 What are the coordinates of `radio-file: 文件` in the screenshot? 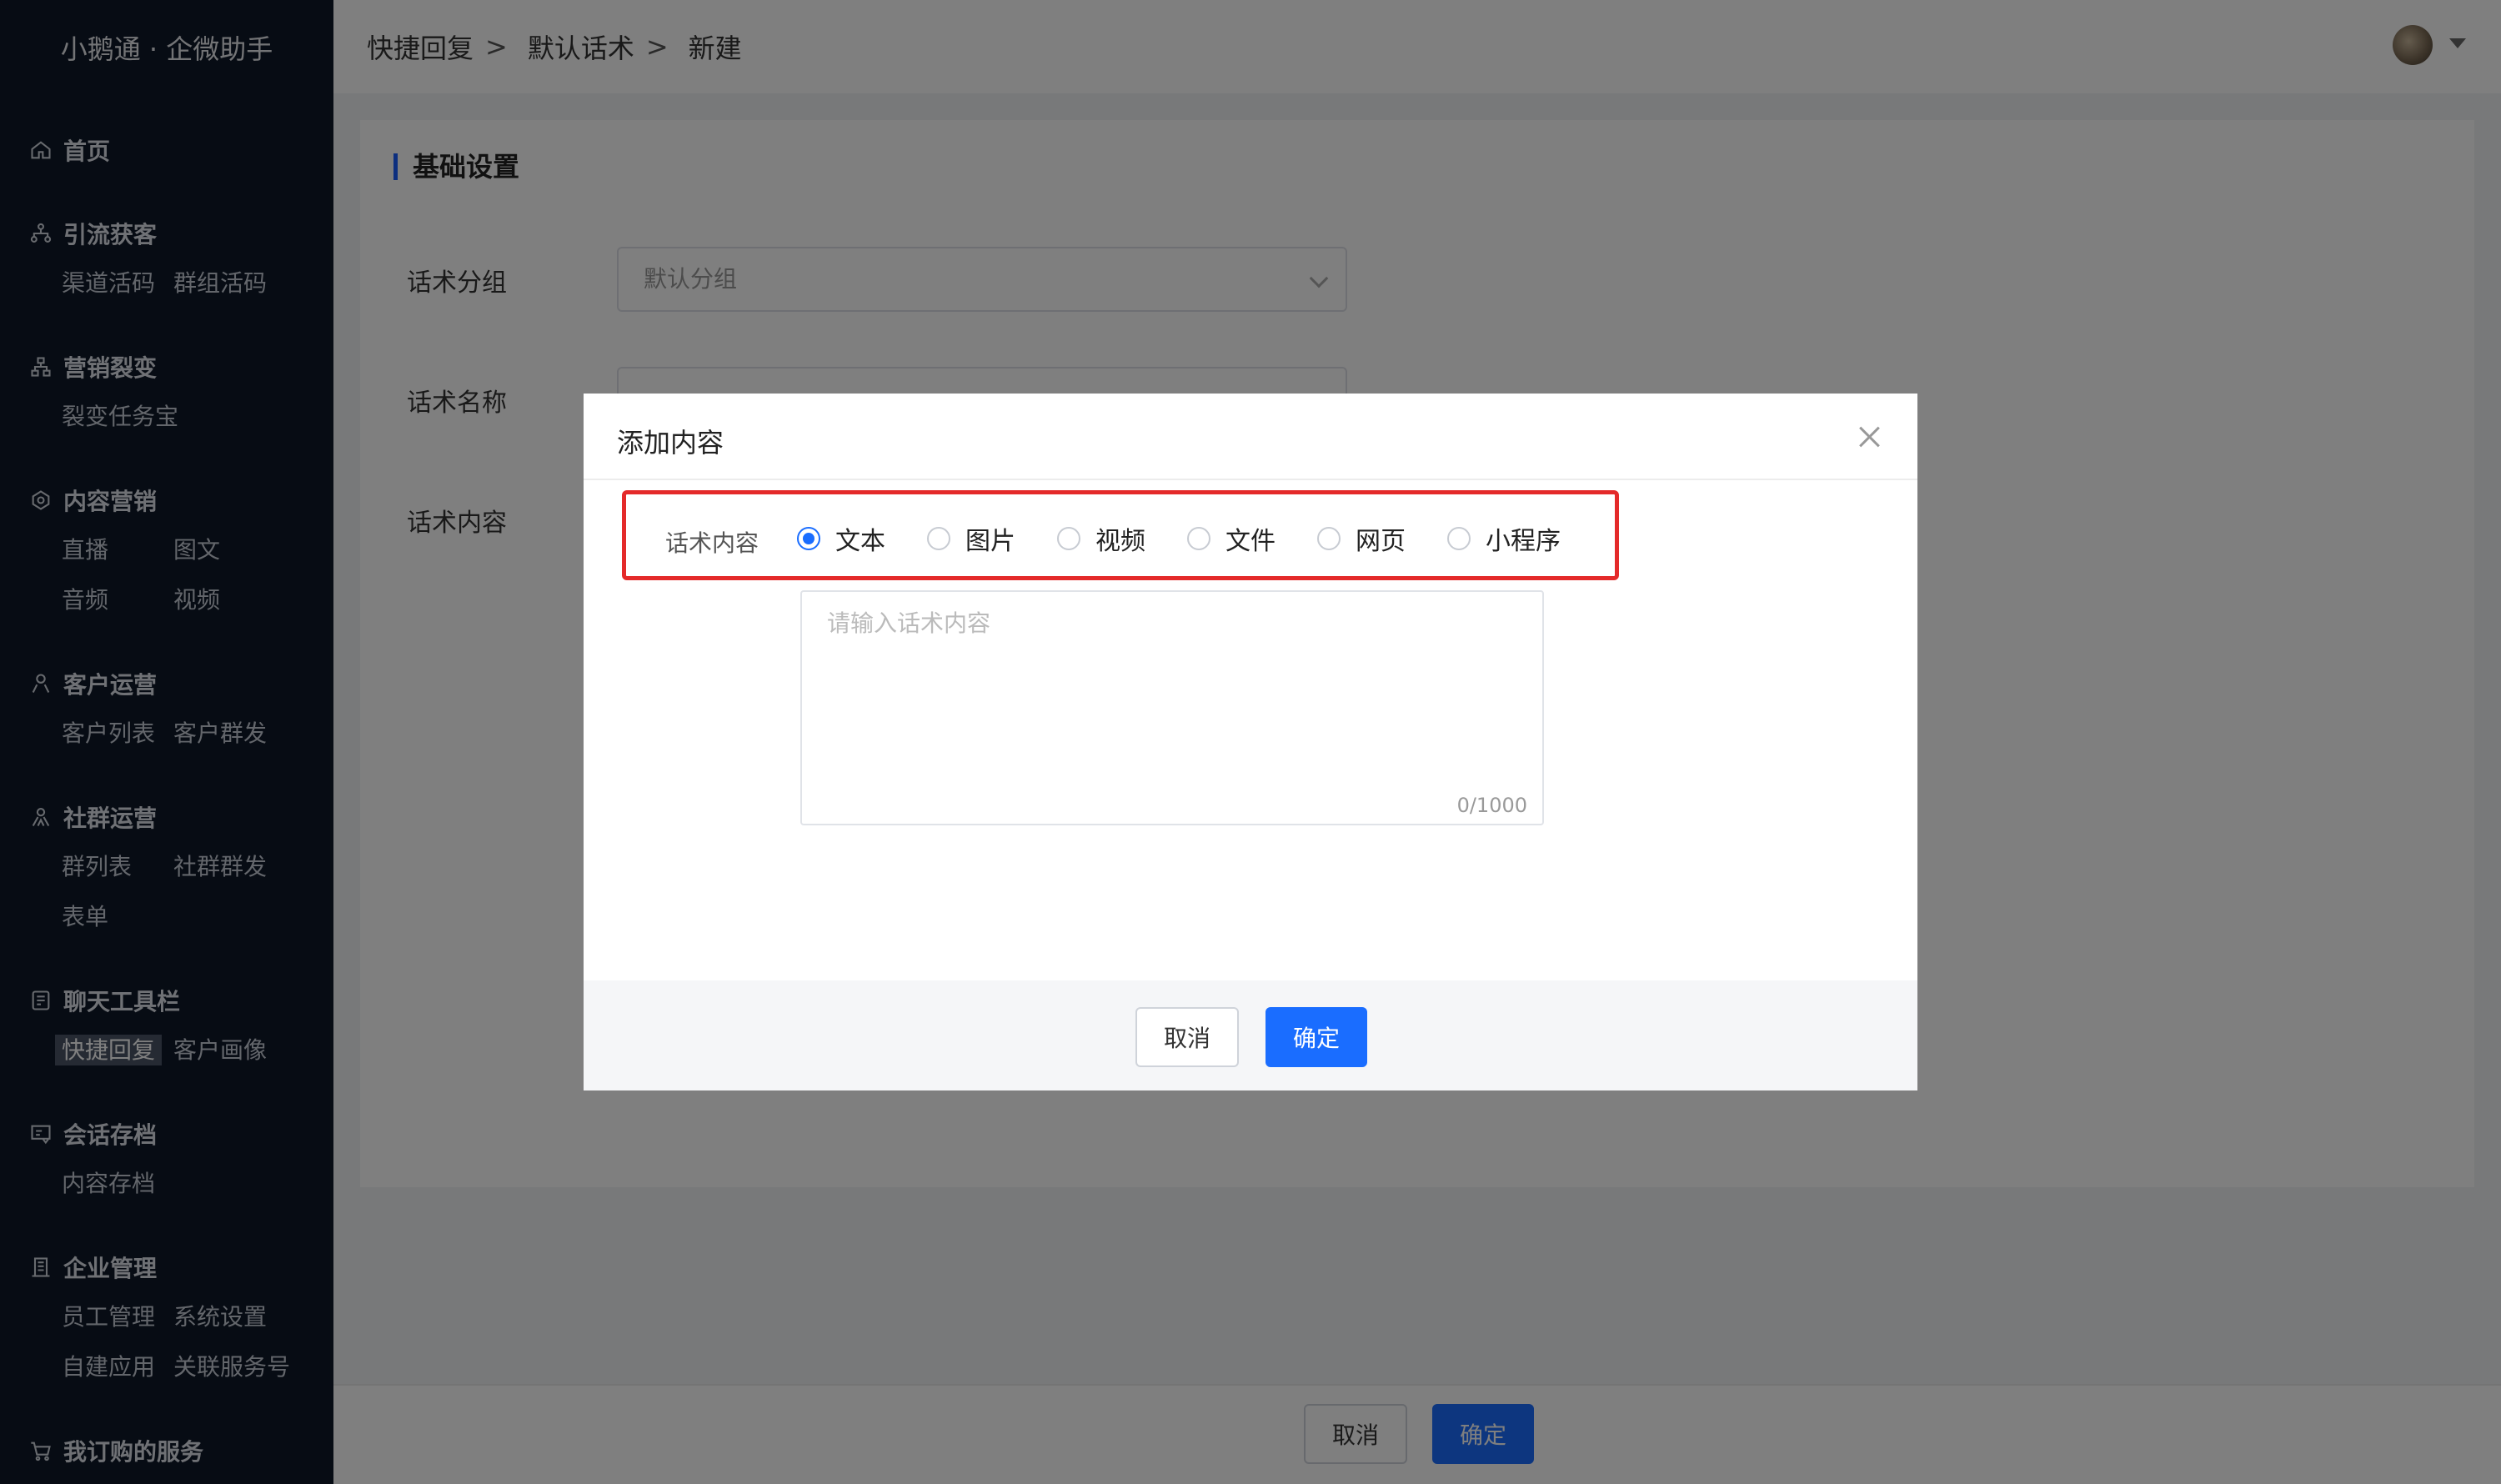 It's located at (1231, 538).